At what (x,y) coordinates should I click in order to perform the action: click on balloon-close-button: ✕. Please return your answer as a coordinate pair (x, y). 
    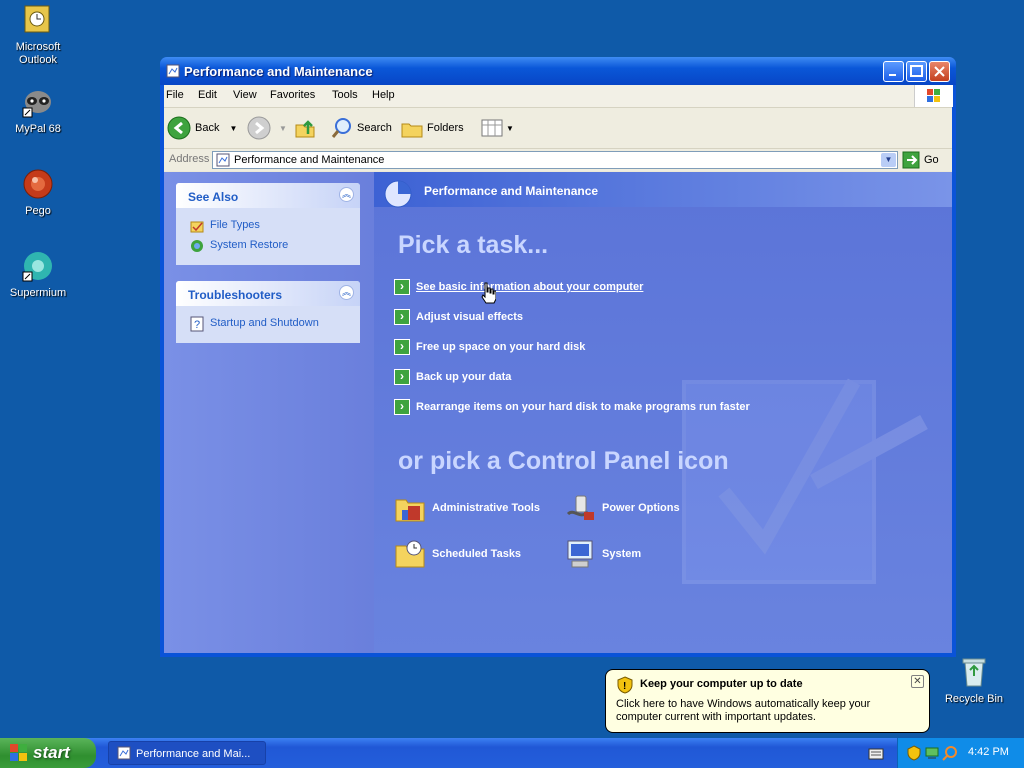
    Looking at the image, I should click on (917, 681).